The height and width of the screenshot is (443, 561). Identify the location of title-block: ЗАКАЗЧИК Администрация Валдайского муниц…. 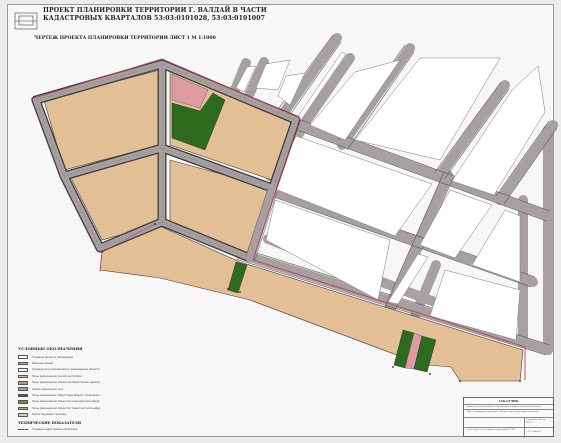
(508, 417).